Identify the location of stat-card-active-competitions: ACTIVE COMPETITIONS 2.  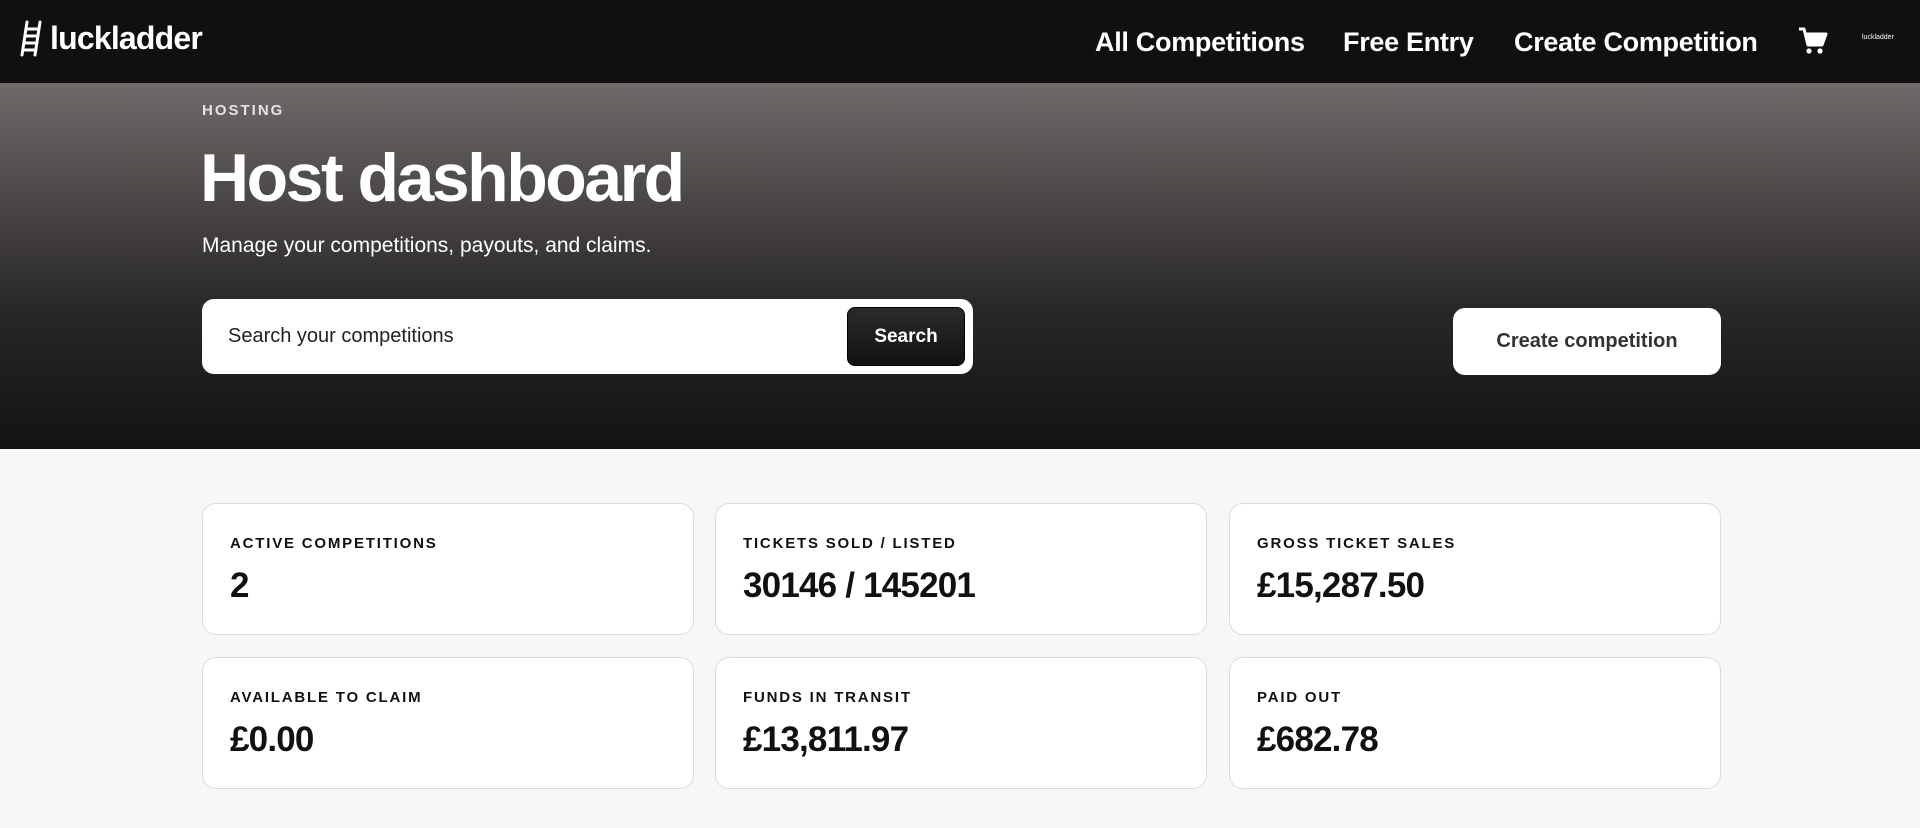
(448, 569).